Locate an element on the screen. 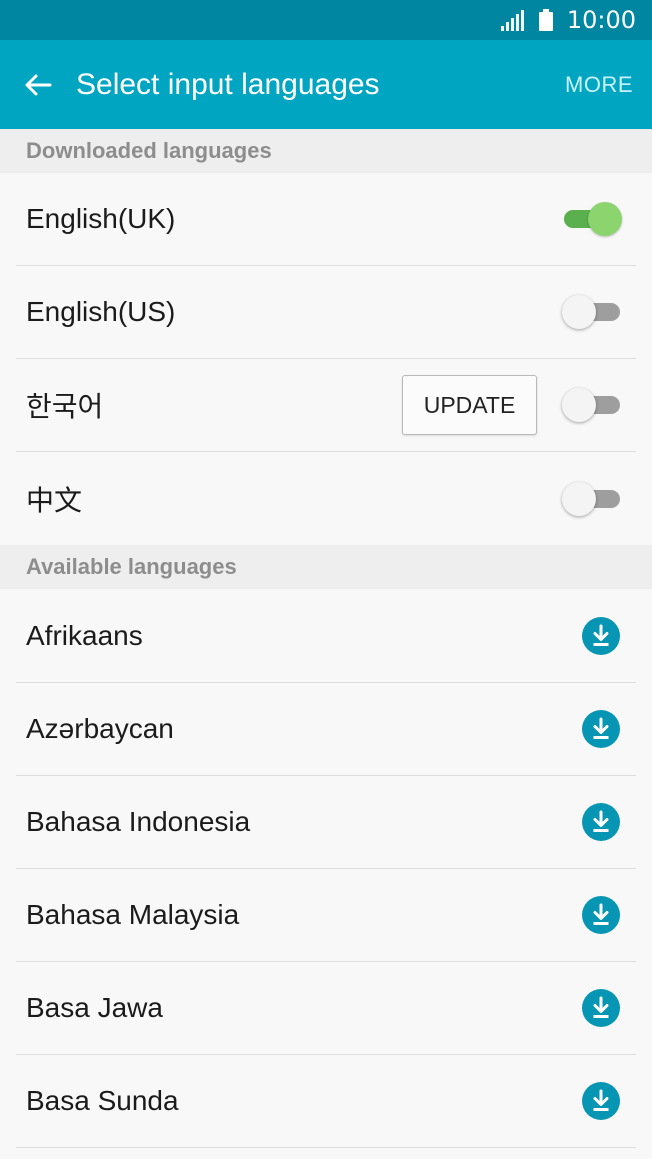 Image resolution: width=652 pixels, height=1159 pixels. language-label: English(US) is located at coordinates (101, 311).